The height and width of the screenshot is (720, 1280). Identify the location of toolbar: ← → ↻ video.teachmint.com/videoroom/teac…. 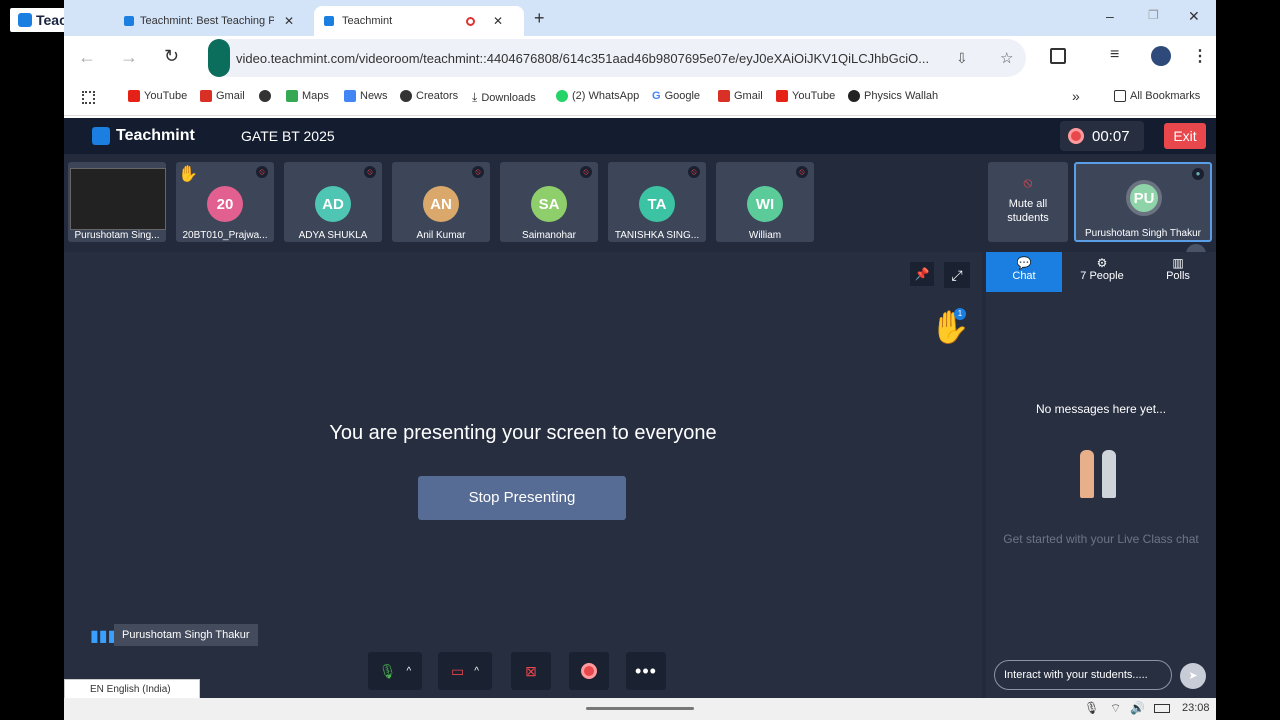
(640, 58).